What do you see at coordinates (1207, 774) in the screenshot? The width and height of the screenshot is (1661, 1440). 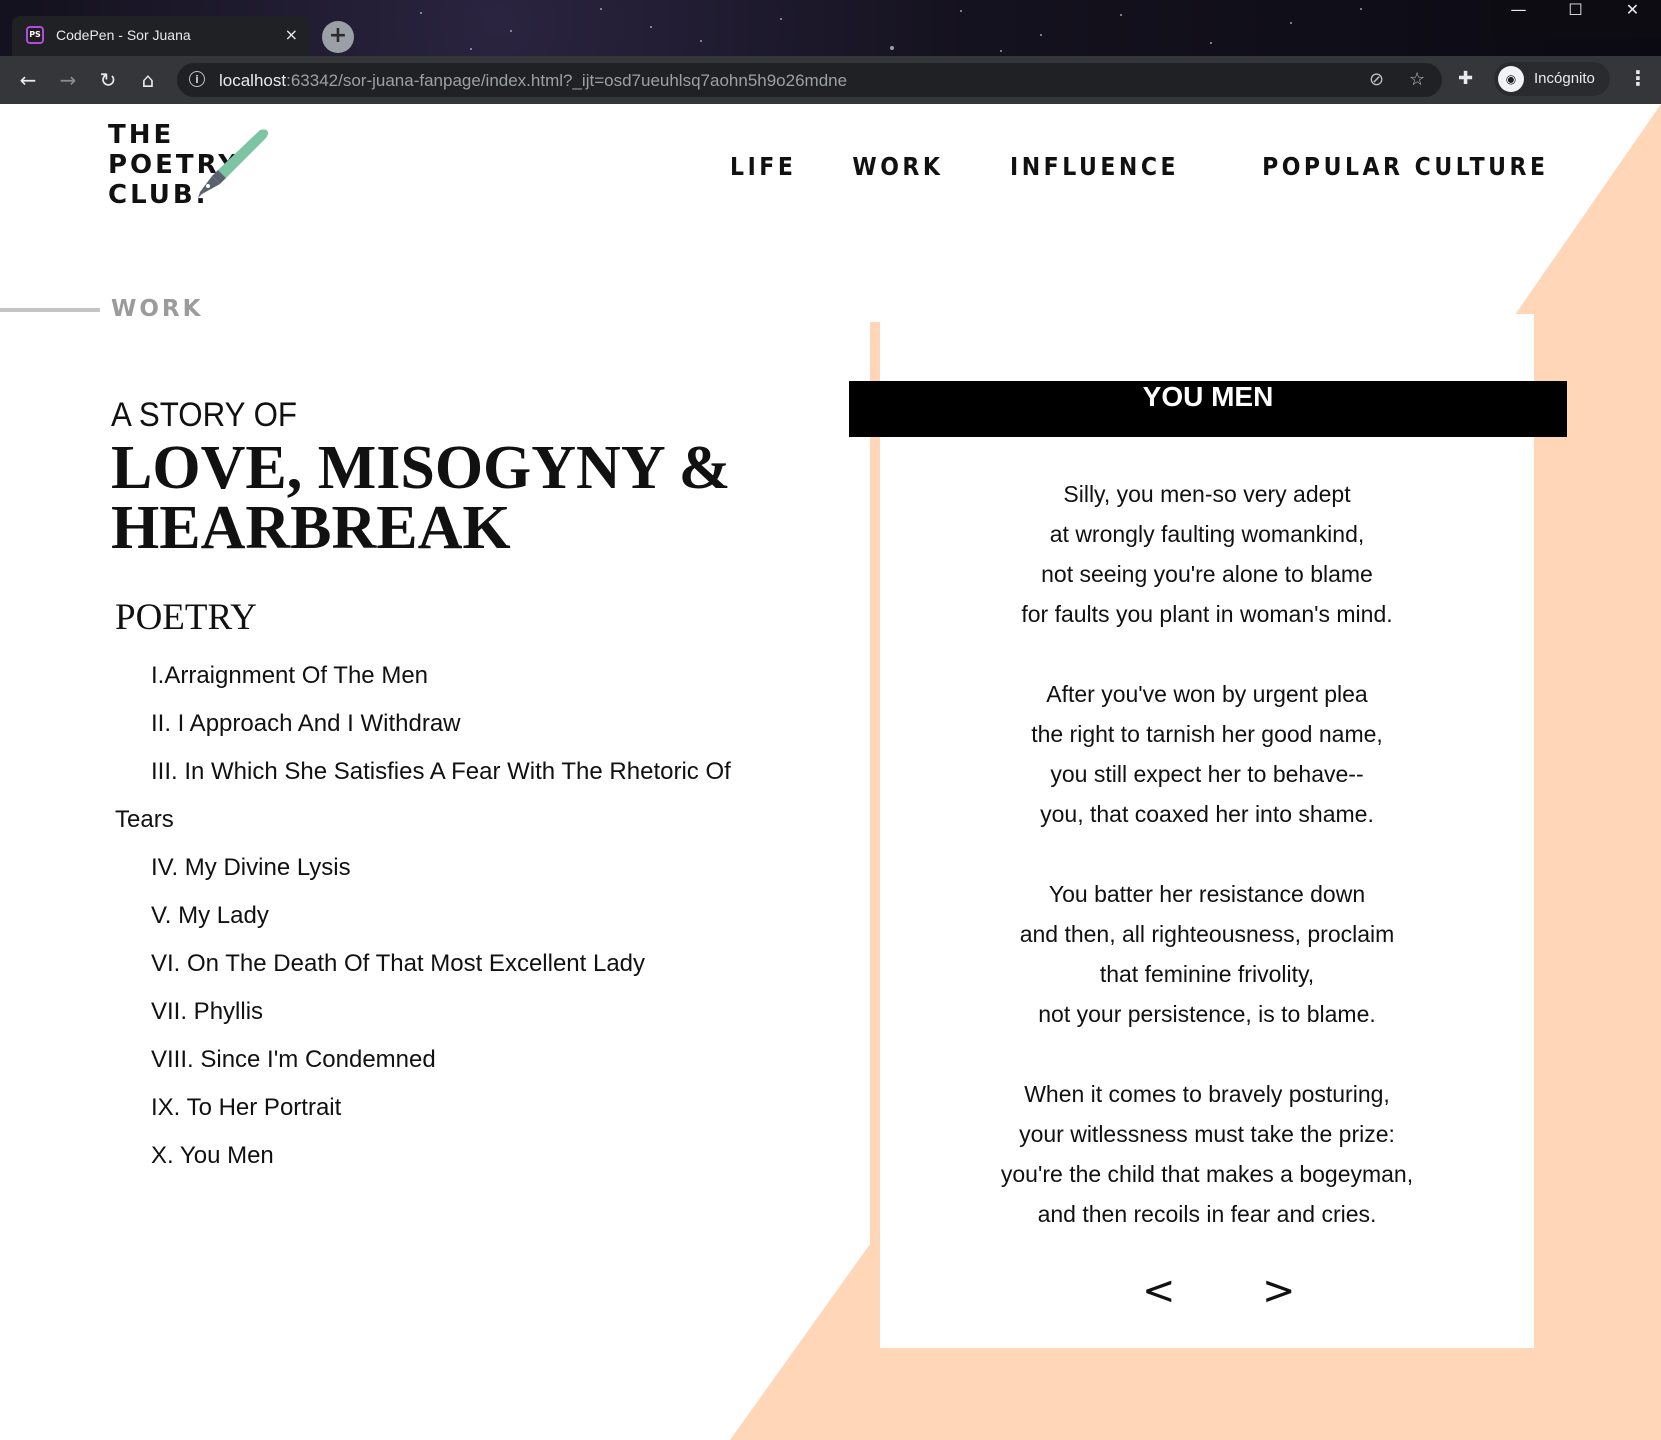 I see `poem-line: you still expect her to behave--` at bounding box center [1207, 774].